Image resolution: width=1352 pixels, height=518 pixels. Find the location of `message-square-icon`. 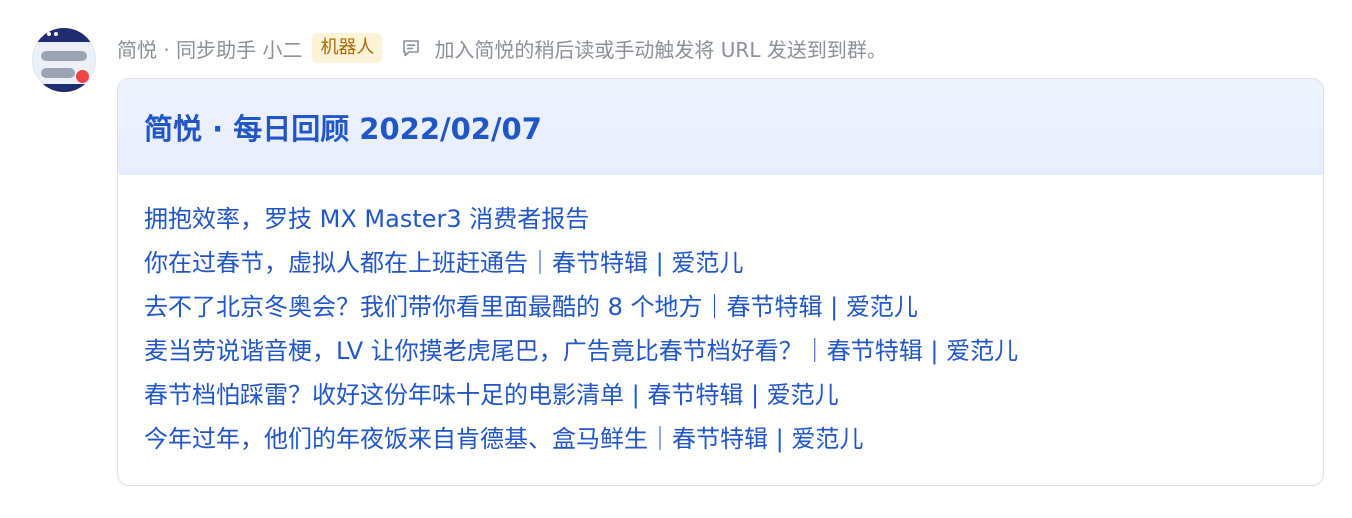

message-square-icon is located at coordinates (411, 48).